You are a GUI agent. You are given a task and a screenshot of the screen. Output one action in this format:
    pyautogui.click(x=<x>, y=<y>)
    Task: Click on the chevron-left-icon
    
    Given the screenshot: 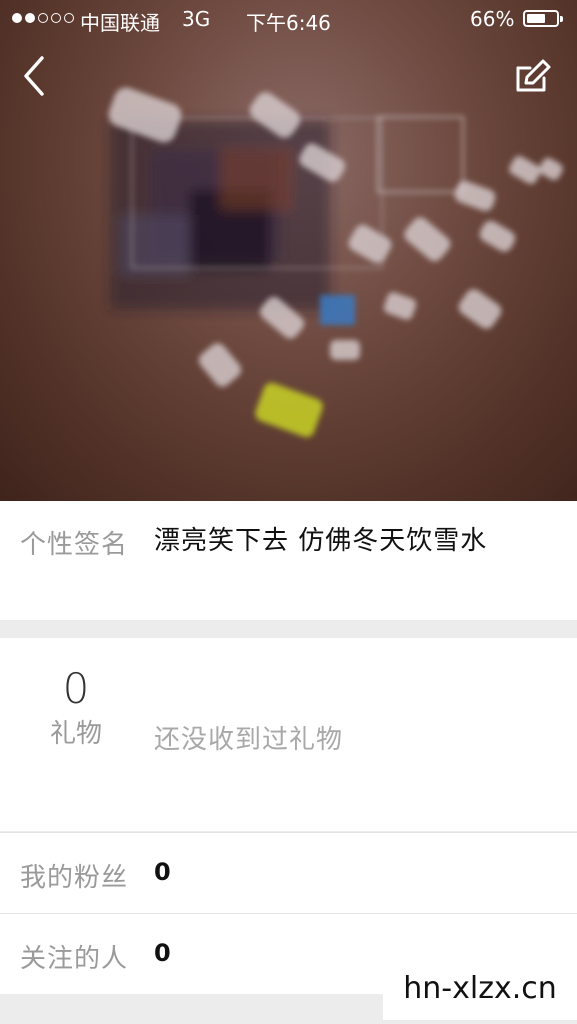 What is the action you would take?
    pyautogui.click(x=34, y=76)
    